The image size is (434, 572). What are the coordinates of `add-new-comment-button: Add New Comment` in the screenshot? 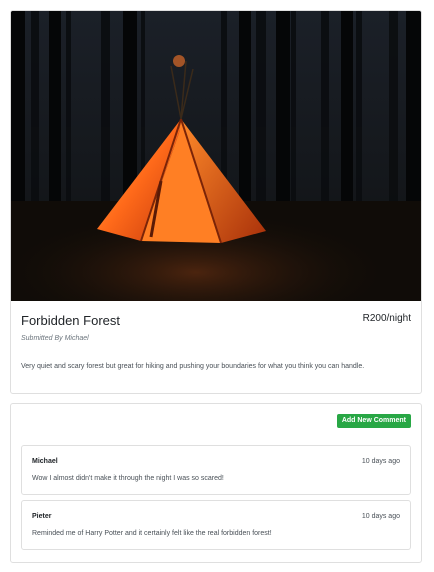 It's located at (373, 421).